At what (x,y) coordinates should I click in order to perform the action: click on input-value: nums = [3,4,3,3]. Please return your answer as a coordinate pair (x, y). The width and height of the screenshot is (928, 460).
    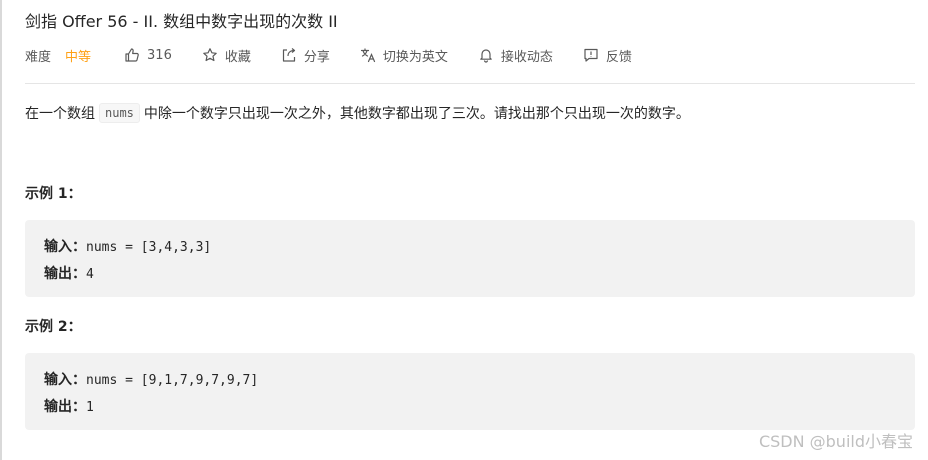
    Looking at the image, I should click on (149, 247).